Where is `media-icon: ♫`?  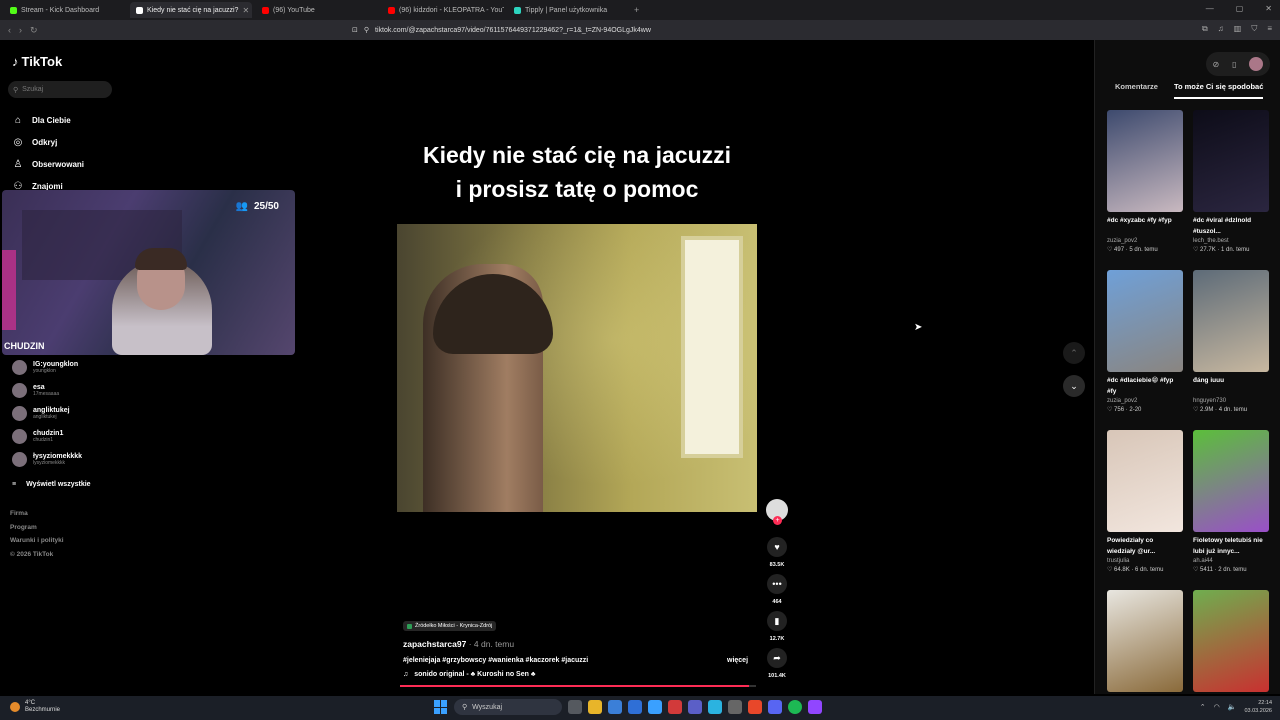
media-icon: ♫ is located at coordinates (1221, 29).